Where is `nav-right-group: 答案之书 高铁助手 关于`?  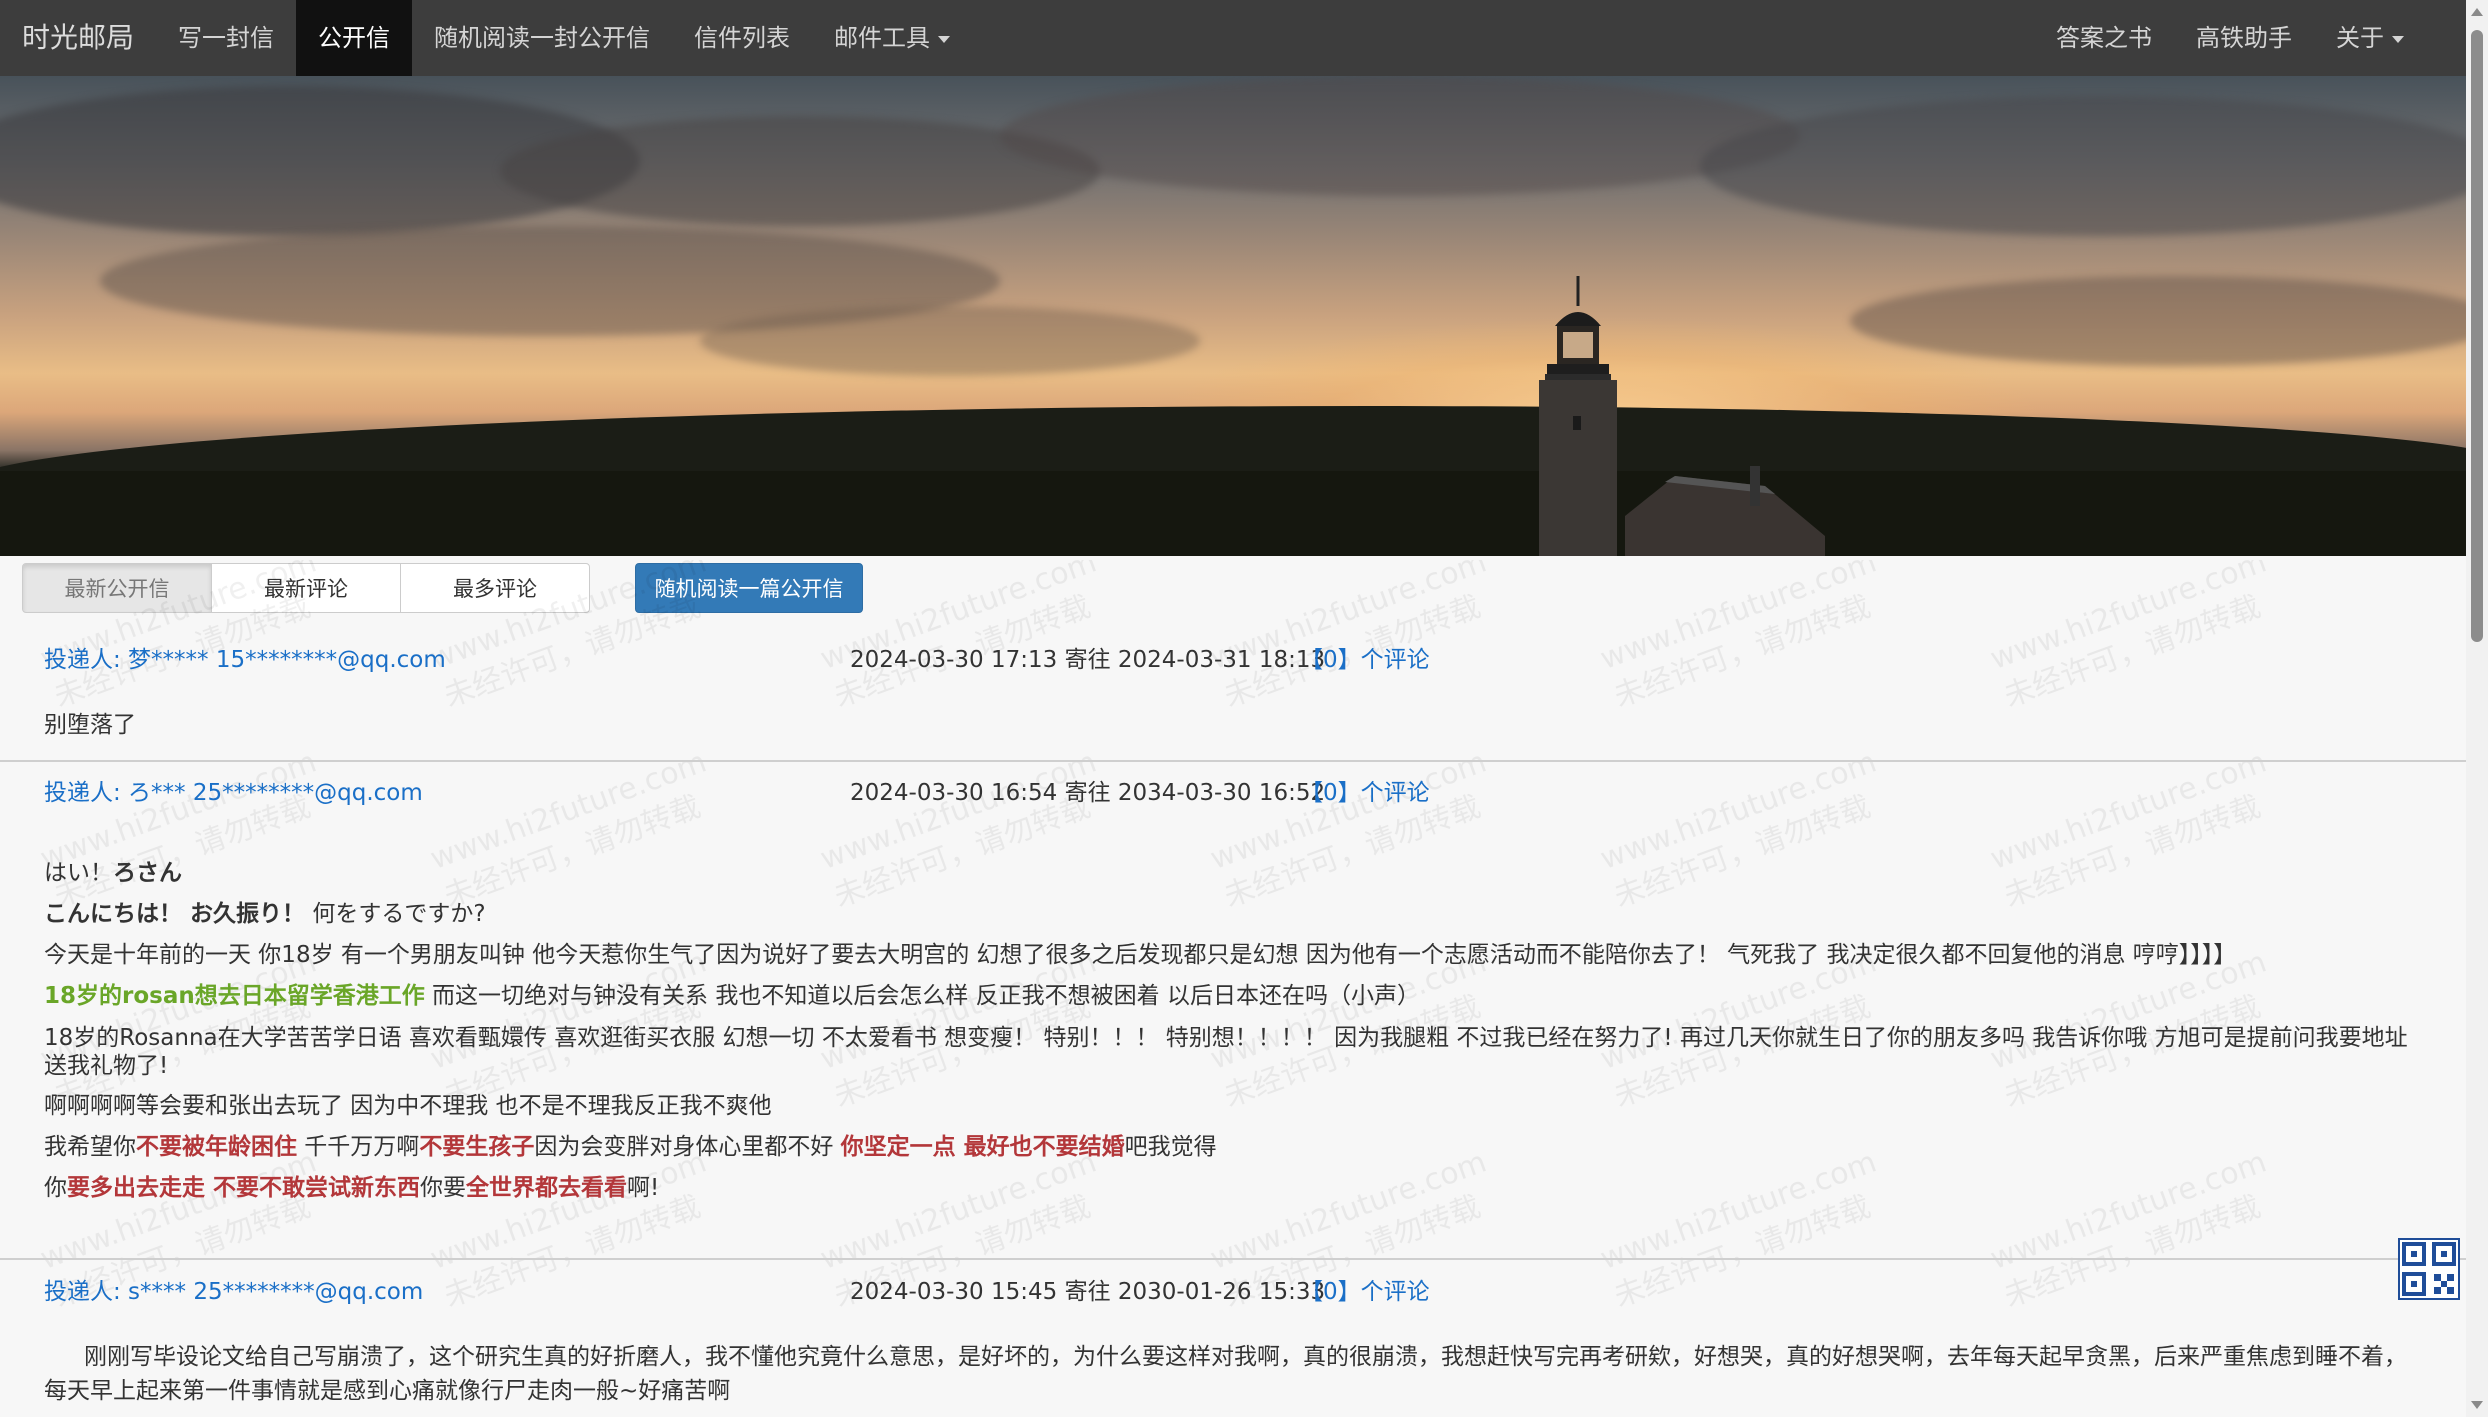 nav-right-group: 答案之书 高铁助手 关于 is located at coordinates (2250, 38).